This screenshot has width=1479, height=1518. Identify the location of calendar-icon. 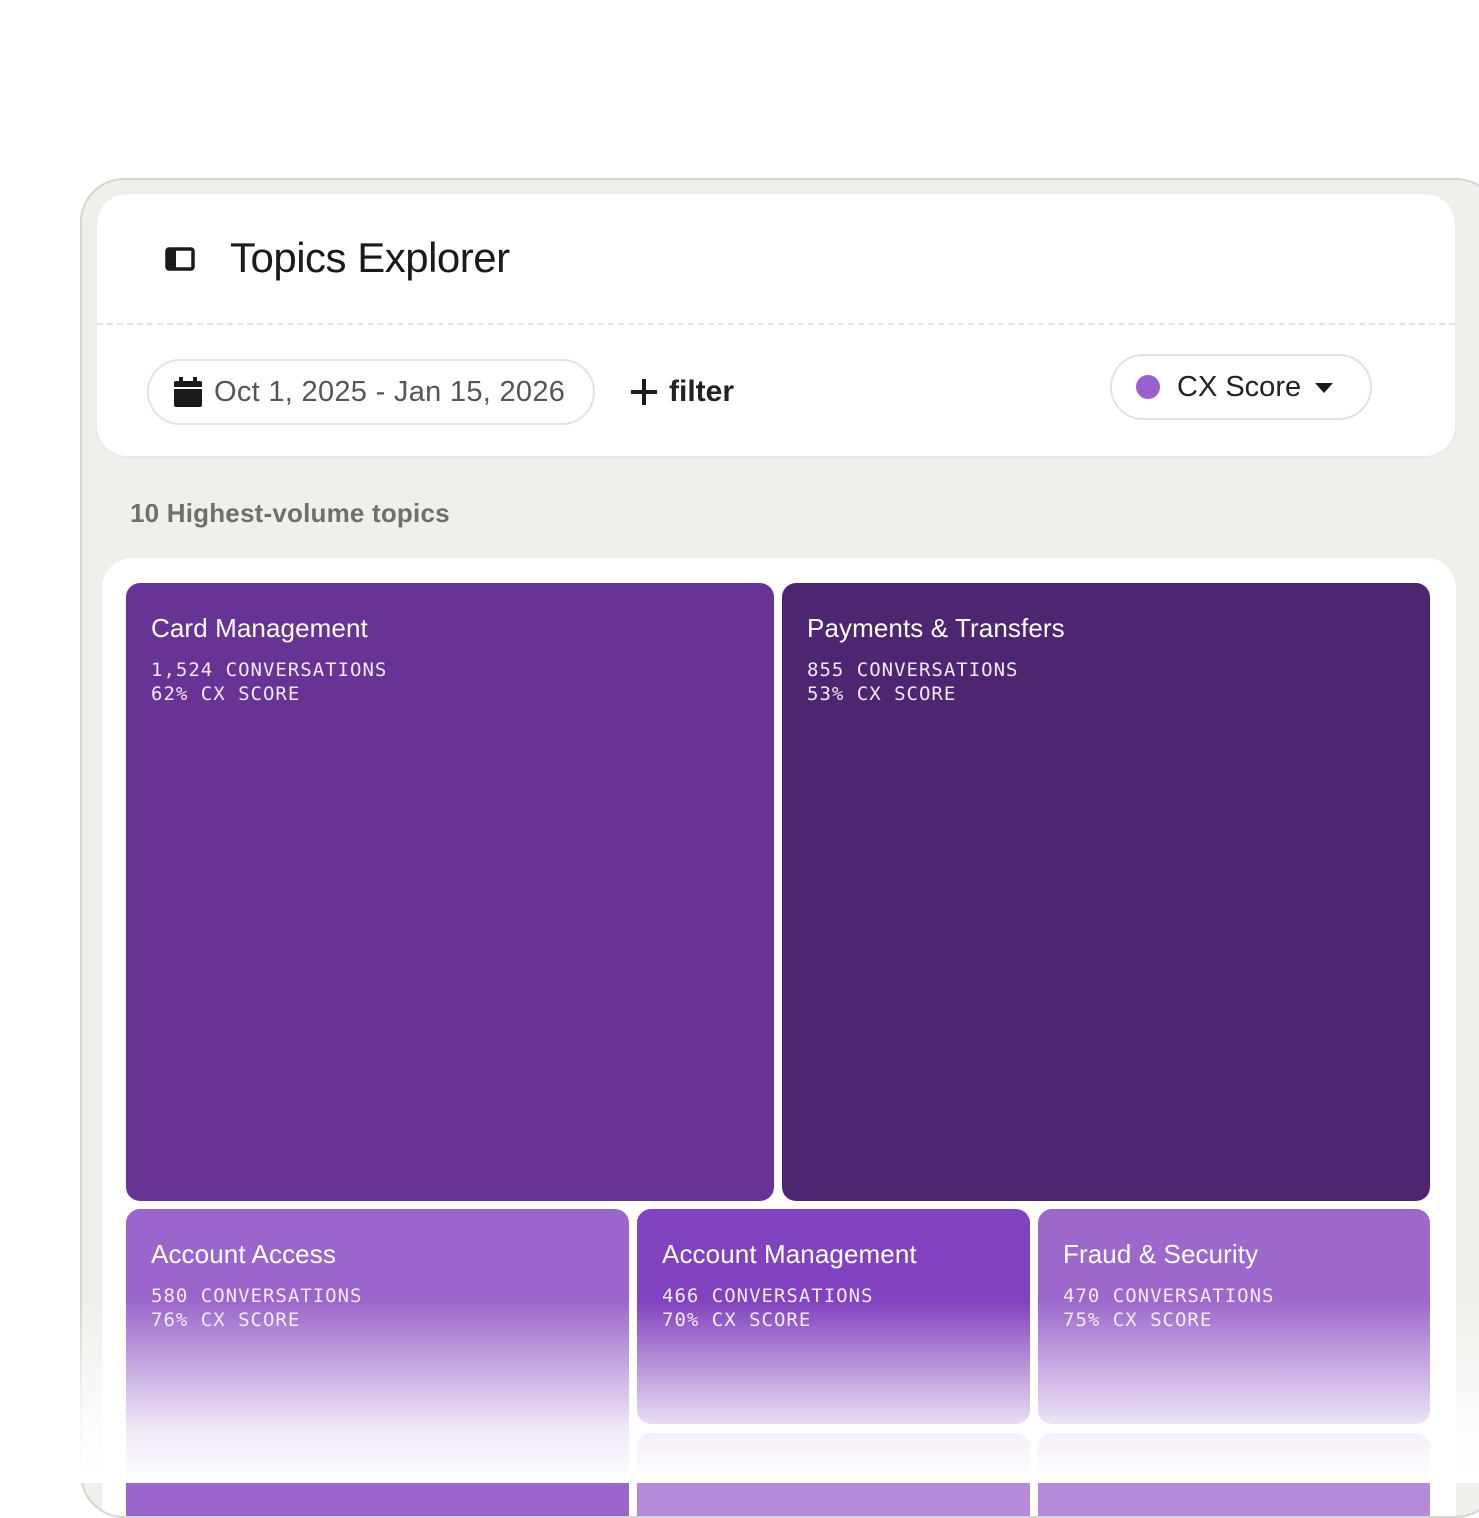
(188, 392).